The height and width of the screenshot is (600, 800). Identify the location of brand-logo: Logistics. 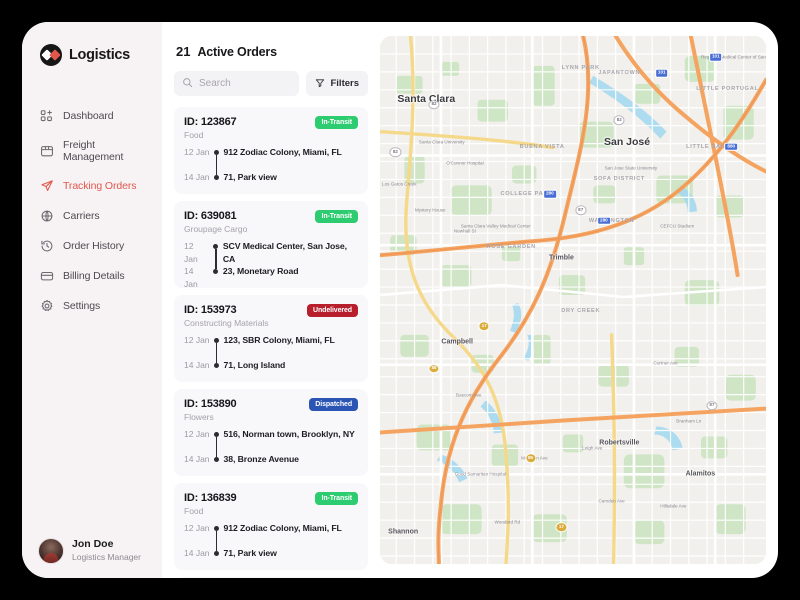
(92, 53).